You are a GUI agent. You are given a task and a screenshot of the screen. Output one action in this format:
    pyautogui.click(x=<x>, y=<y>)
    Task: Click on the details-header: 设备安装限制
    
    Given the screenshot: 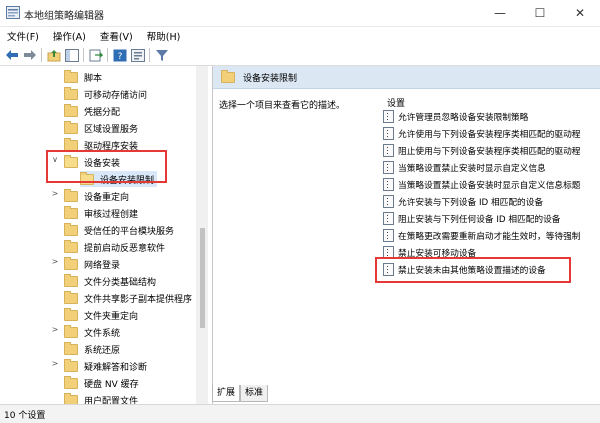 What is the action you would take?
    pyautogui.click(x=406, y=77)
    